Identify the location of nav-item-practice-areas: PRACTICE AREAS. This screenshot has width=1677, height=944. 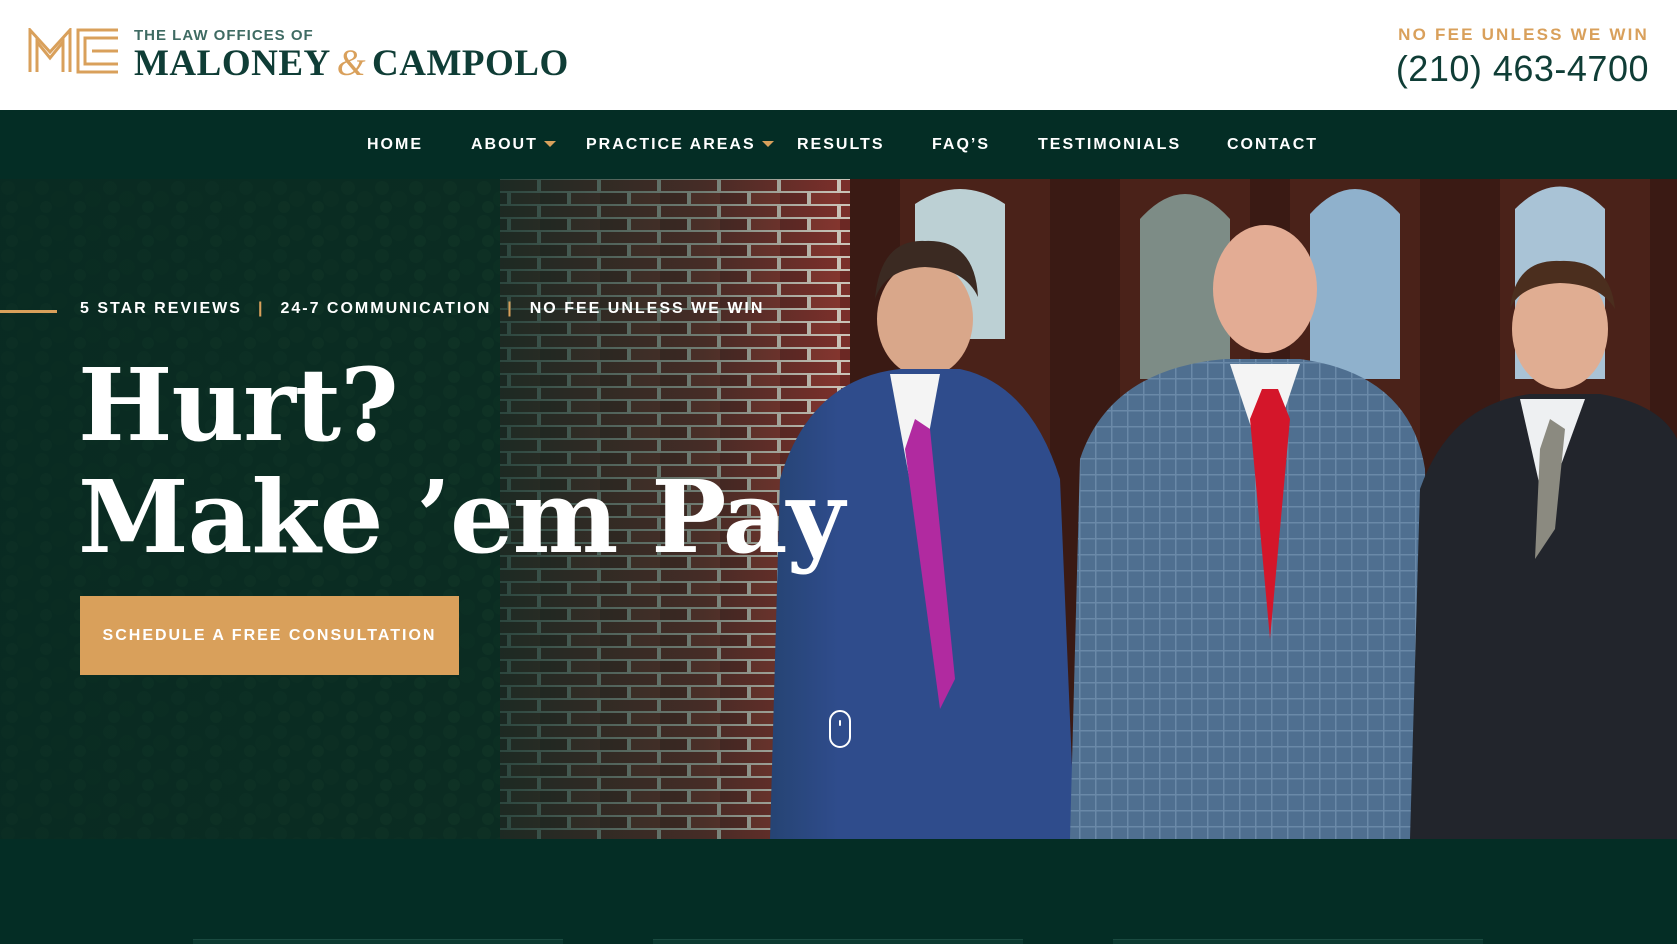
(680, 144).